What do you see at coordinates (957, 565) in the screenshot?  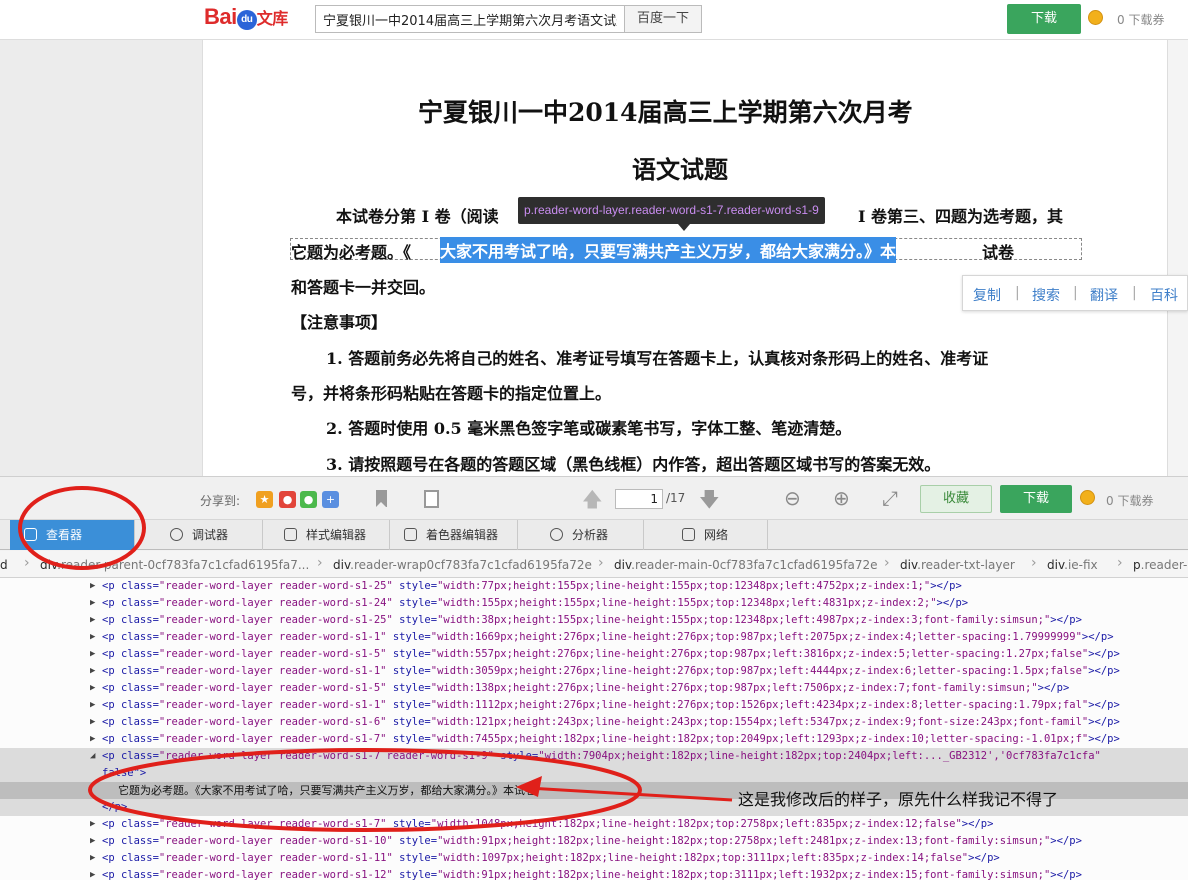 I see `breadcrumb-item: div.reader-txt-layer` at bounding box center [957, 565].